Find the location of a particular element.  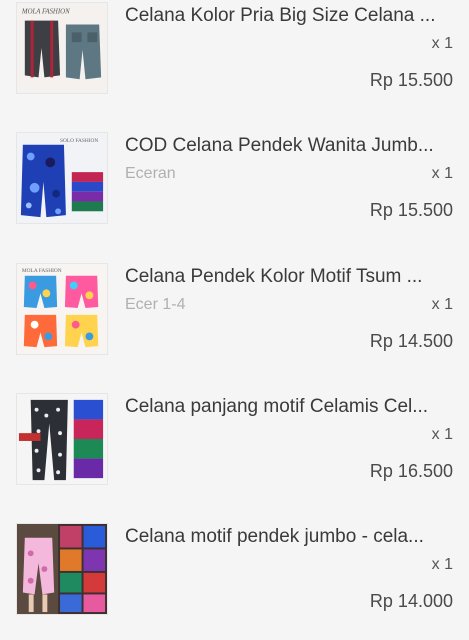

product-thumbnail: SOLO FASHION is located at coordinates (62, 178).